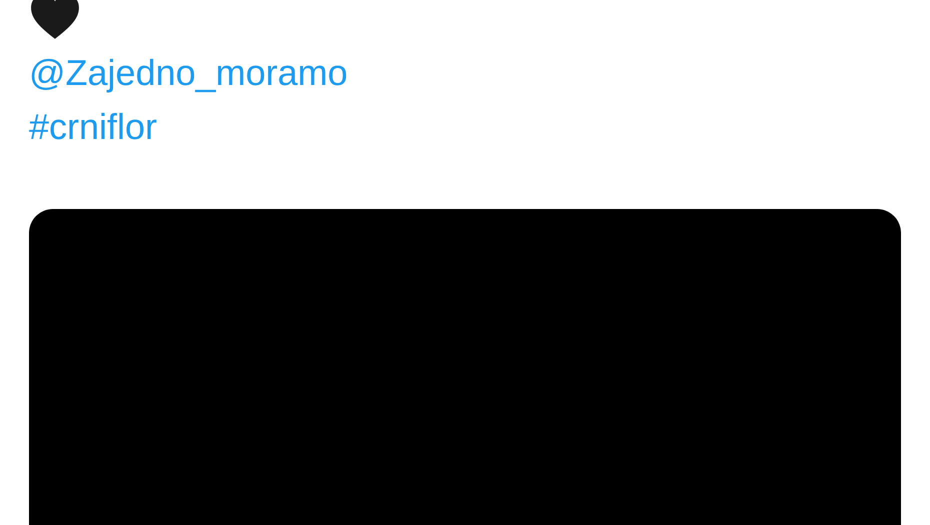 Image resolution: width=930 pixels, height=525 pixels. I want to click on heart-icon, so click(55, 20).